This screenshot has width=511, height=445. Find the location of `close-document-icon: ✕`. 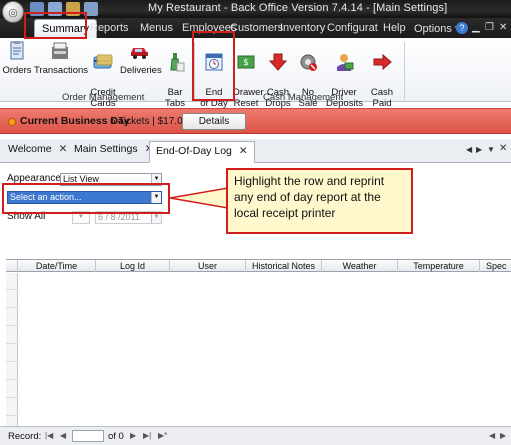

close-document-icon: ✕ is located at coordinates (503, 148).